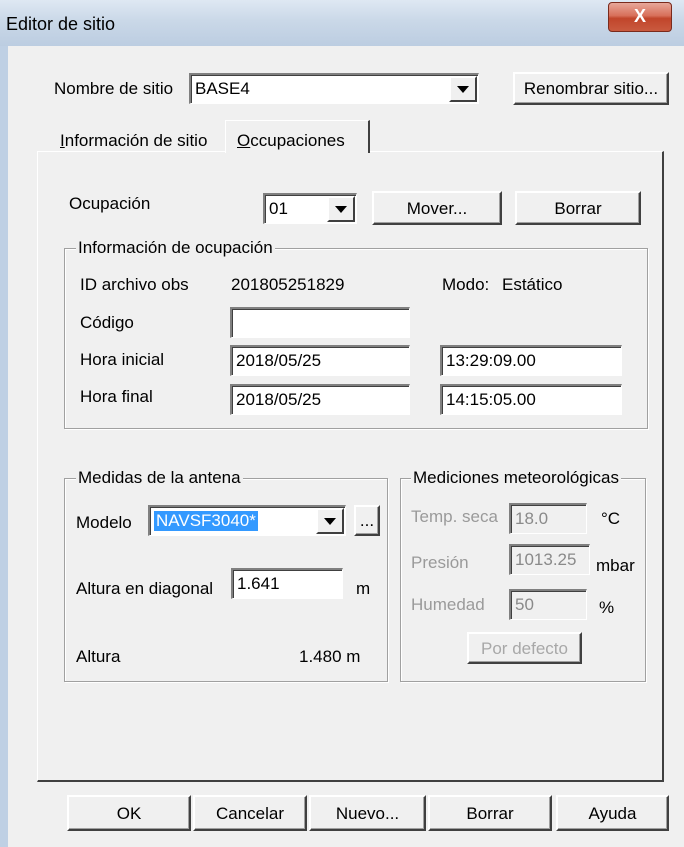 The image size is (684, 847). What do you see at coordinates (524, 648) in the screenshot?
I see `default-button: Por defecto` at bounding box center [524, 648].